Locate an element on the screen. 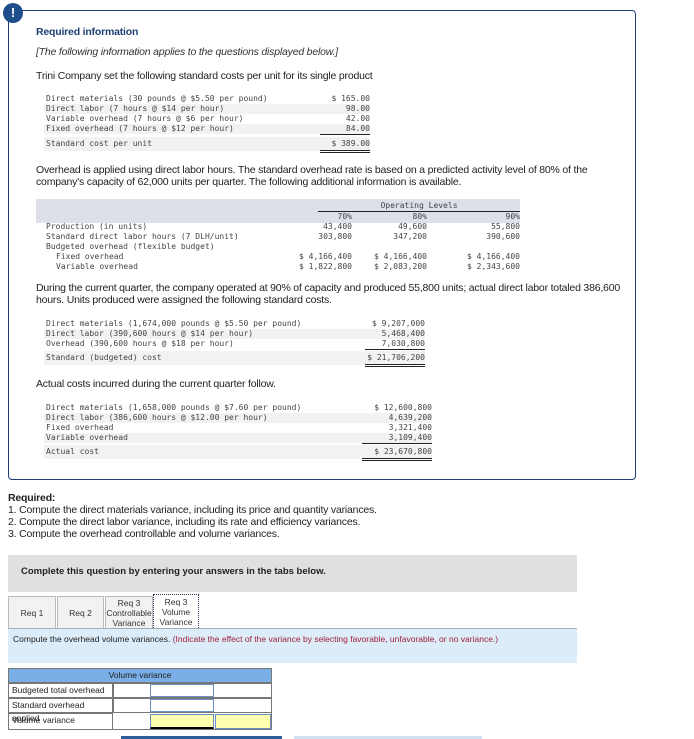  volume-variance-input is located at coordinates (182, 721).